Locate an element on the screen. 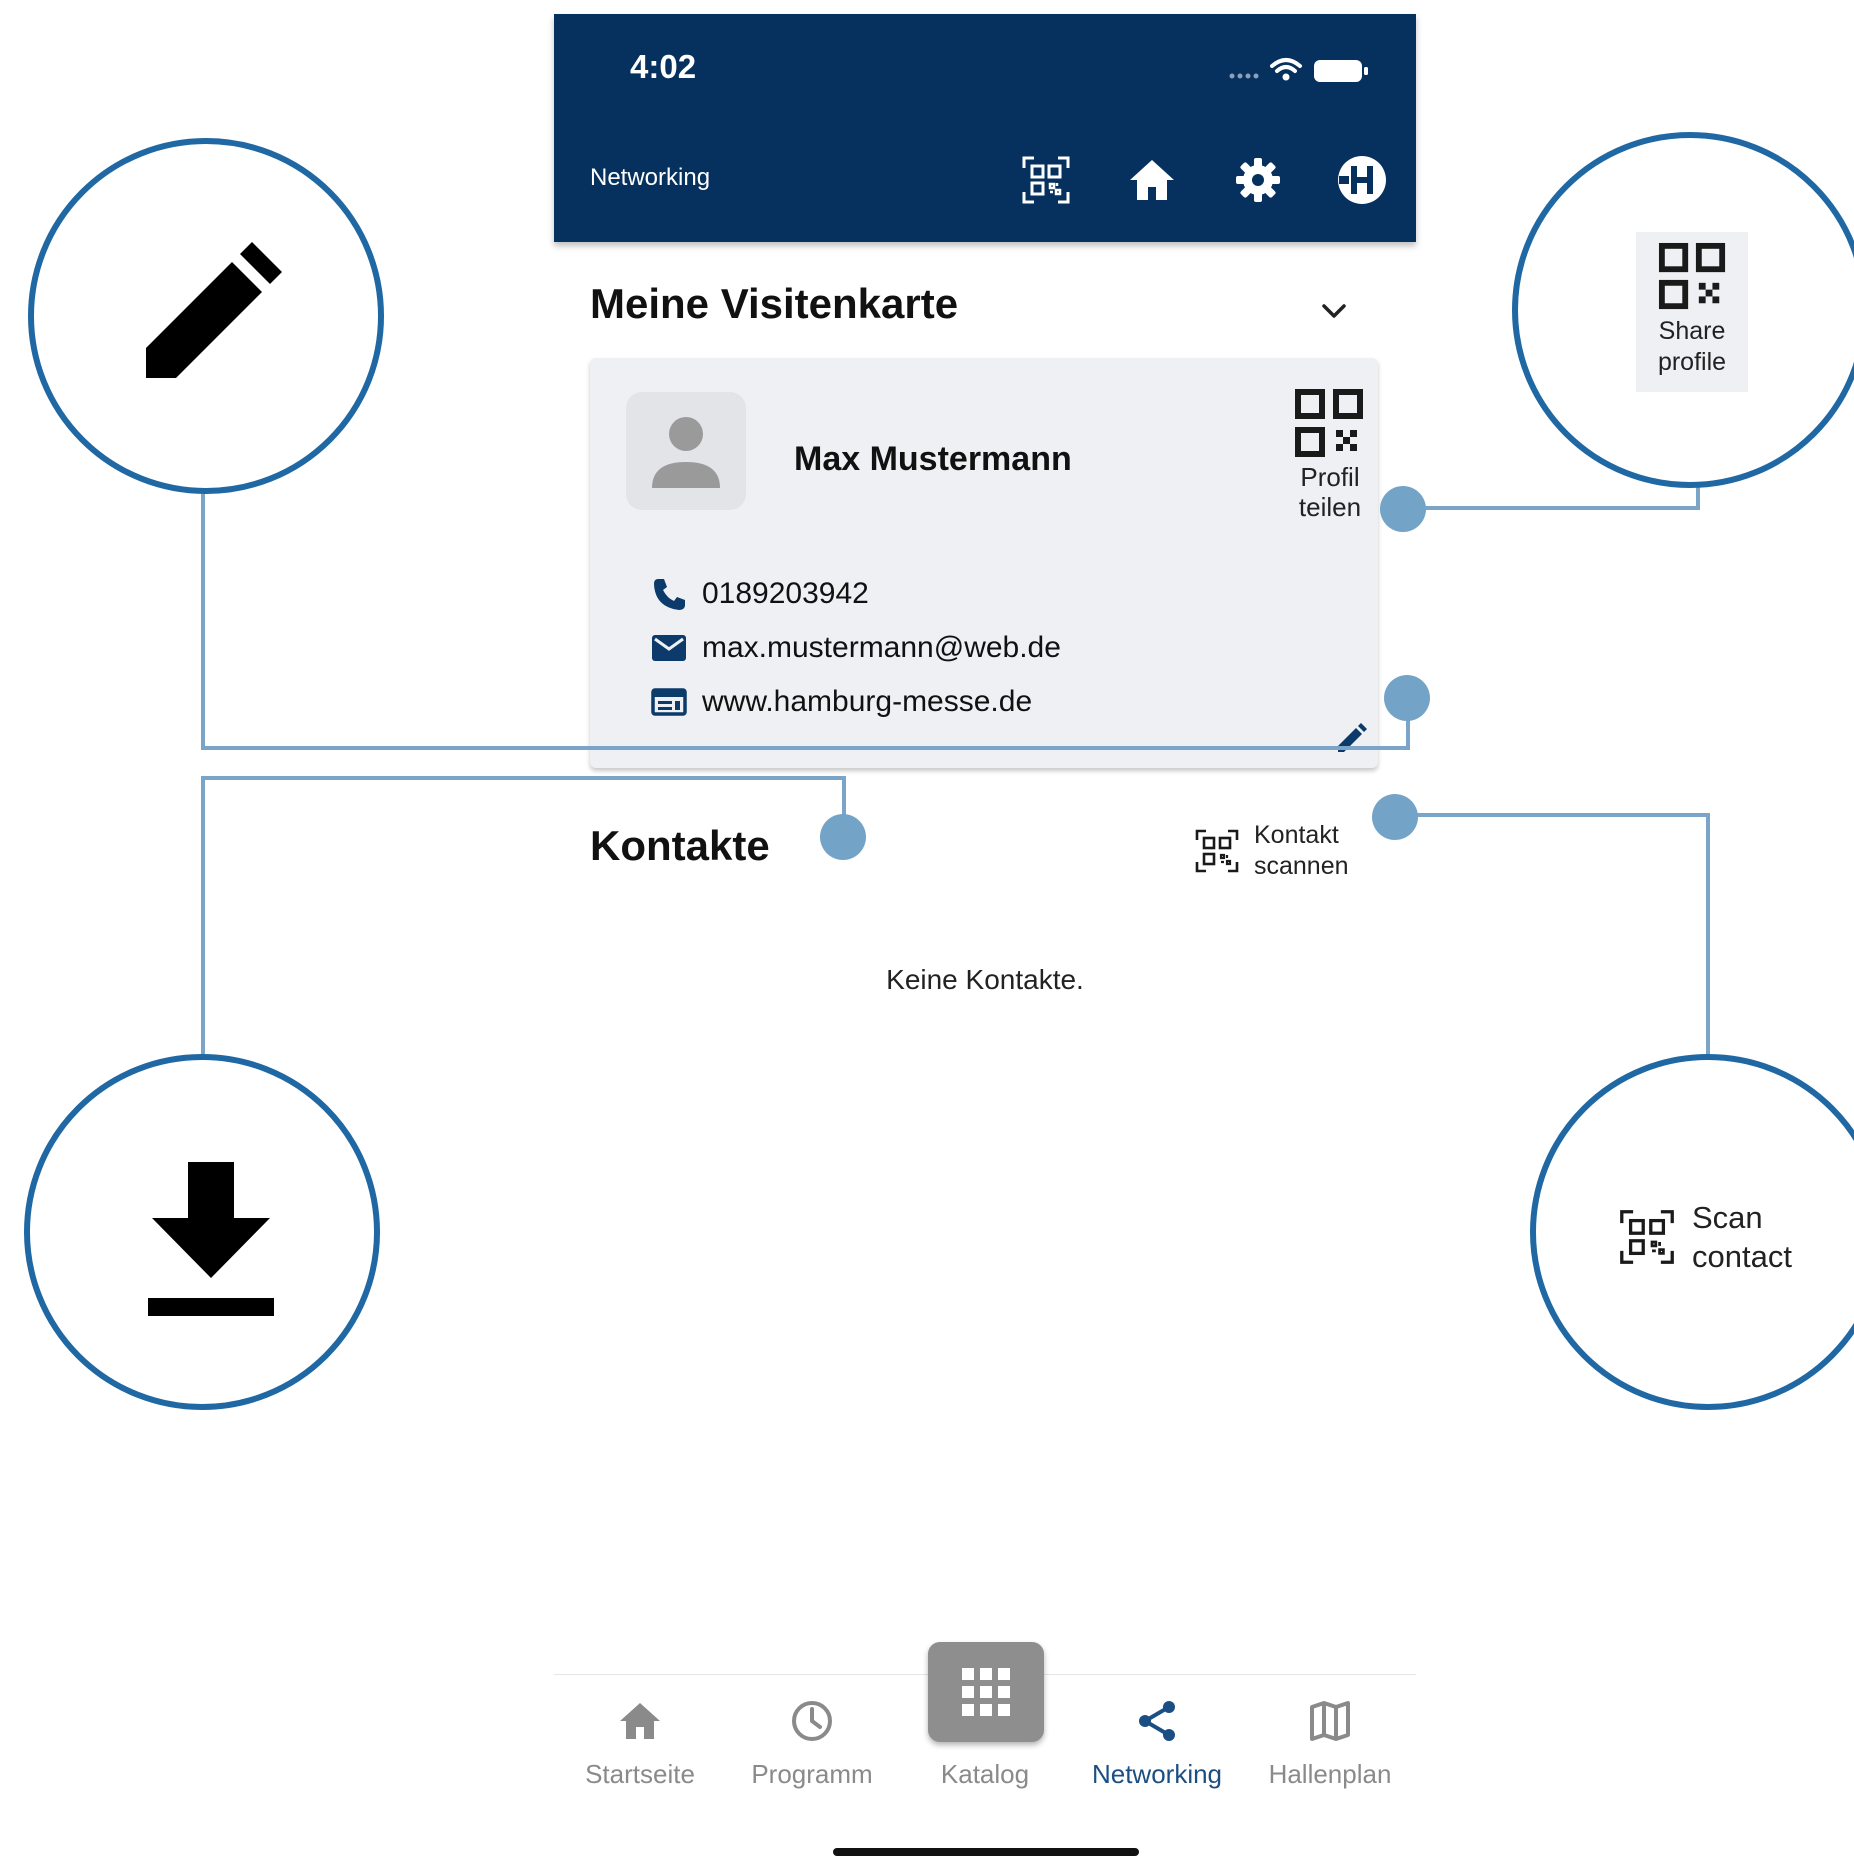 The height and width of the screenshot is (1856, 1854). clock-icon is located at coordinates (812, 1721).